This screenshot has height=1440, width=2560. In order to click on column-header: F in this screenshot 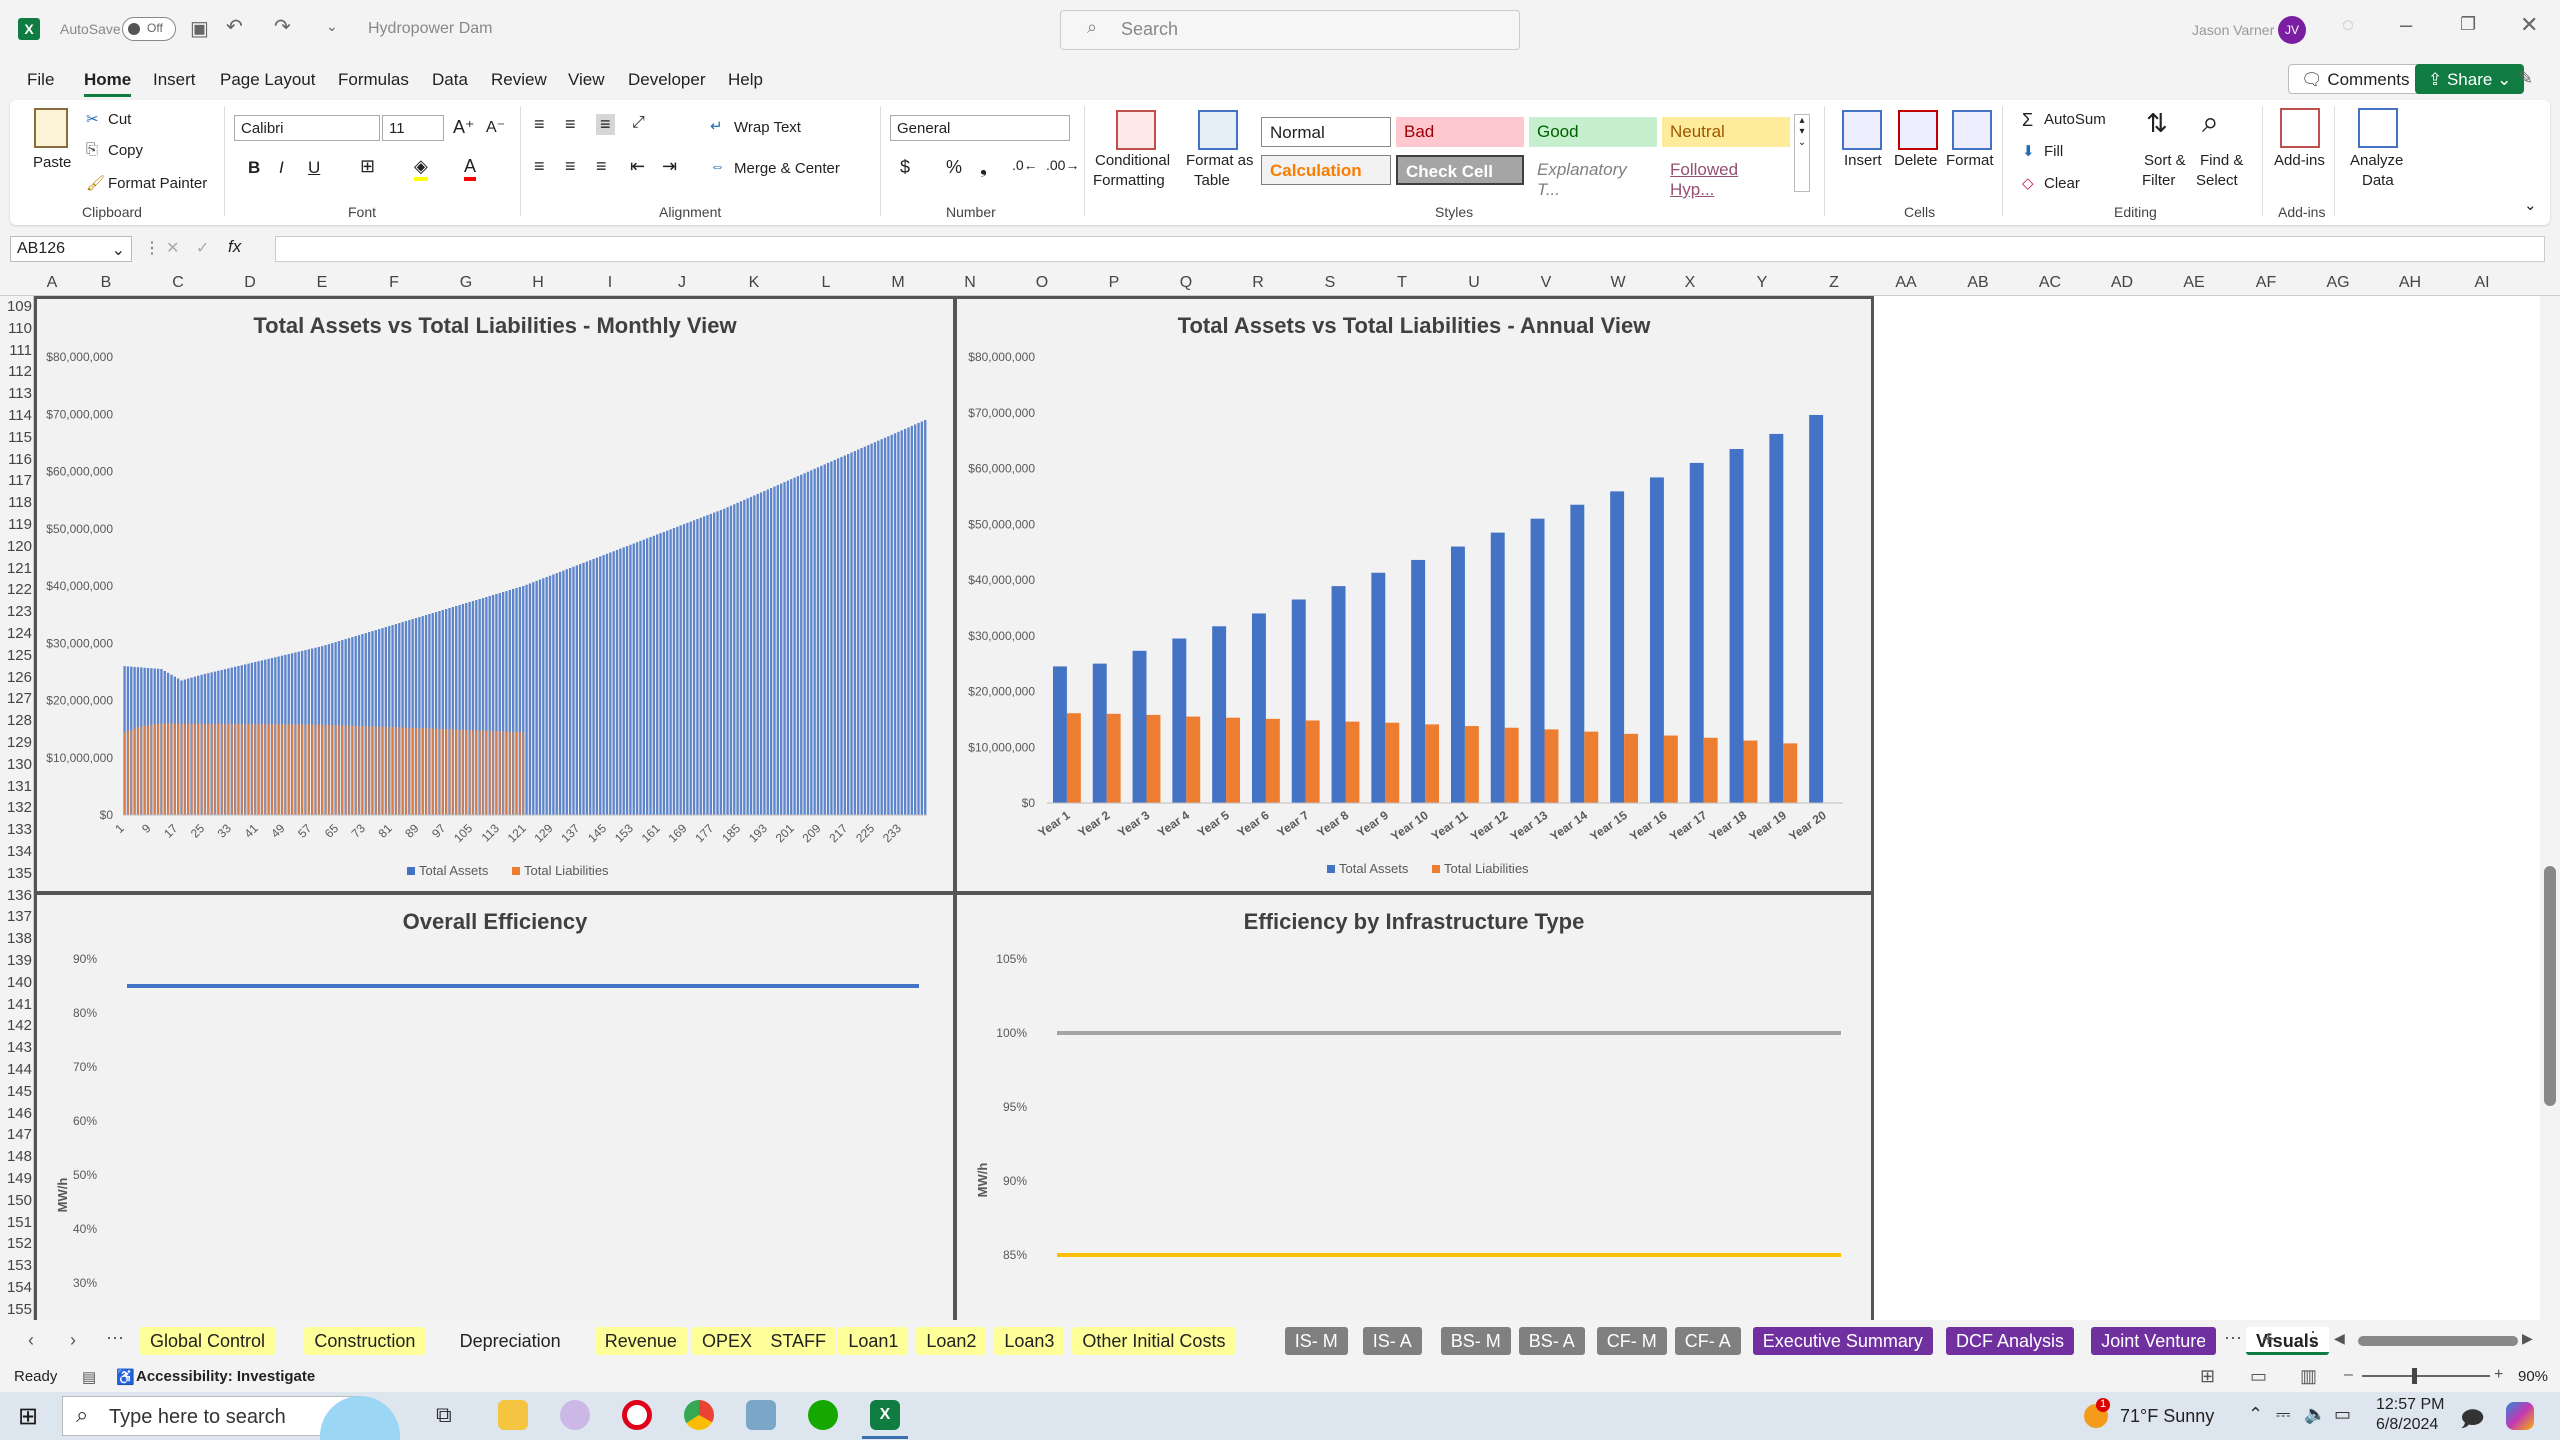, I will do `click(394, 283)`.